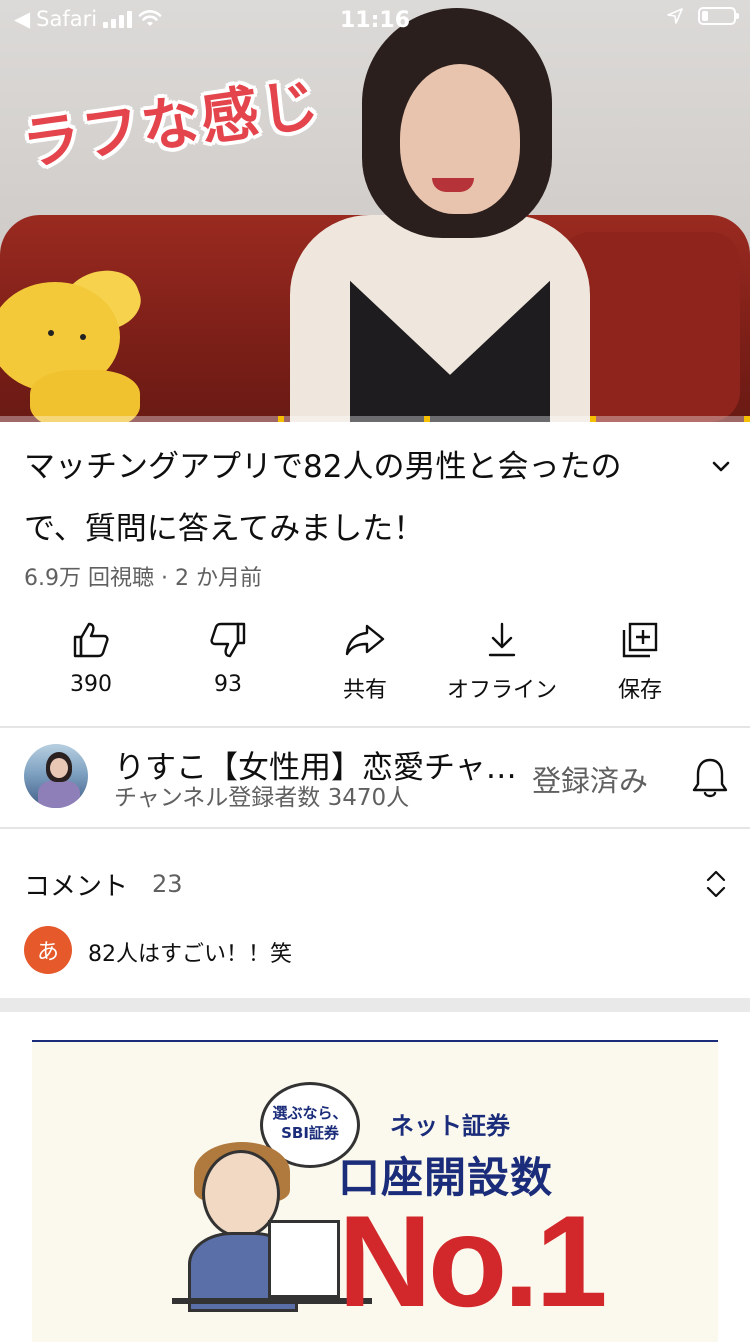 This screenshot has width=750, height=1342. What do you see at coordinates (502, 660) in the screenshot?
I see `offline-button: オフライン` at bounding box center [502, 660].